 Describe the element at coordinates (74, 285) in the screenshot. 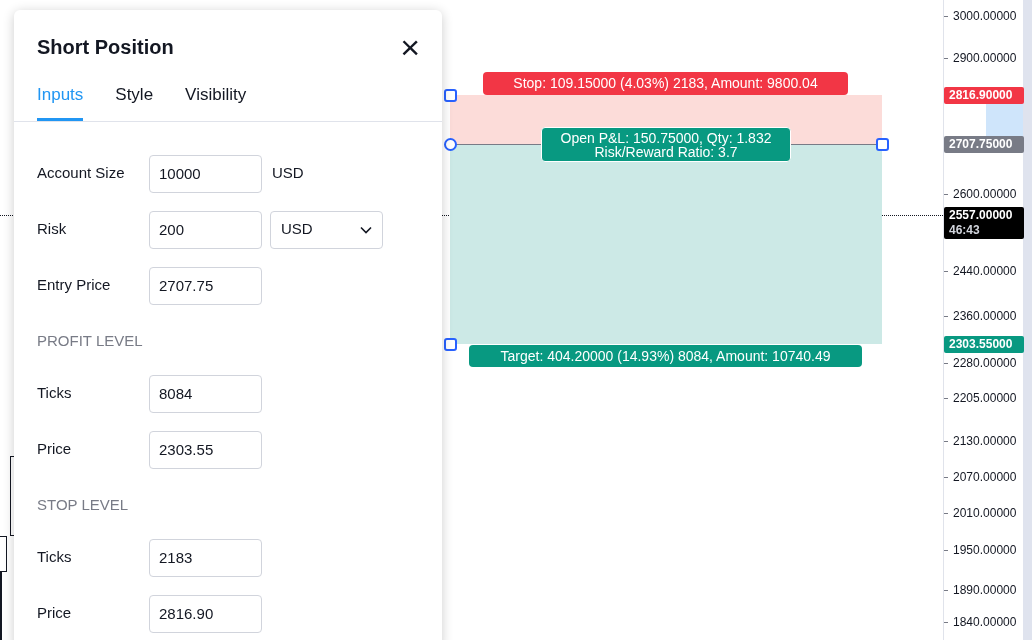

I see `field-label: Entry Price` at that location.